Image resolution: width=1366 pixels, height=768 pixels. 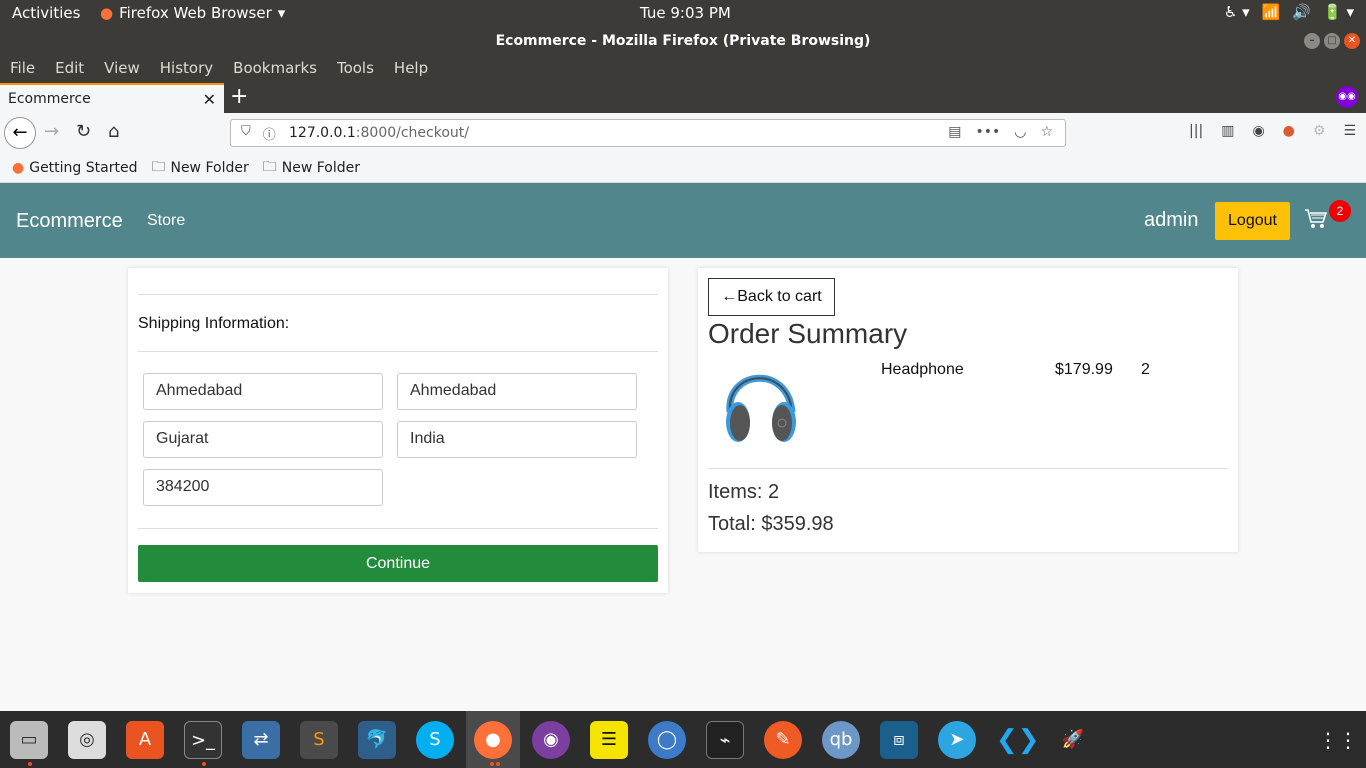 What do you see at coordinates (1237, 12) in the screenshot?
I see `accessibility-icon: ♿ ▾` at bounding box center [1237, 12].